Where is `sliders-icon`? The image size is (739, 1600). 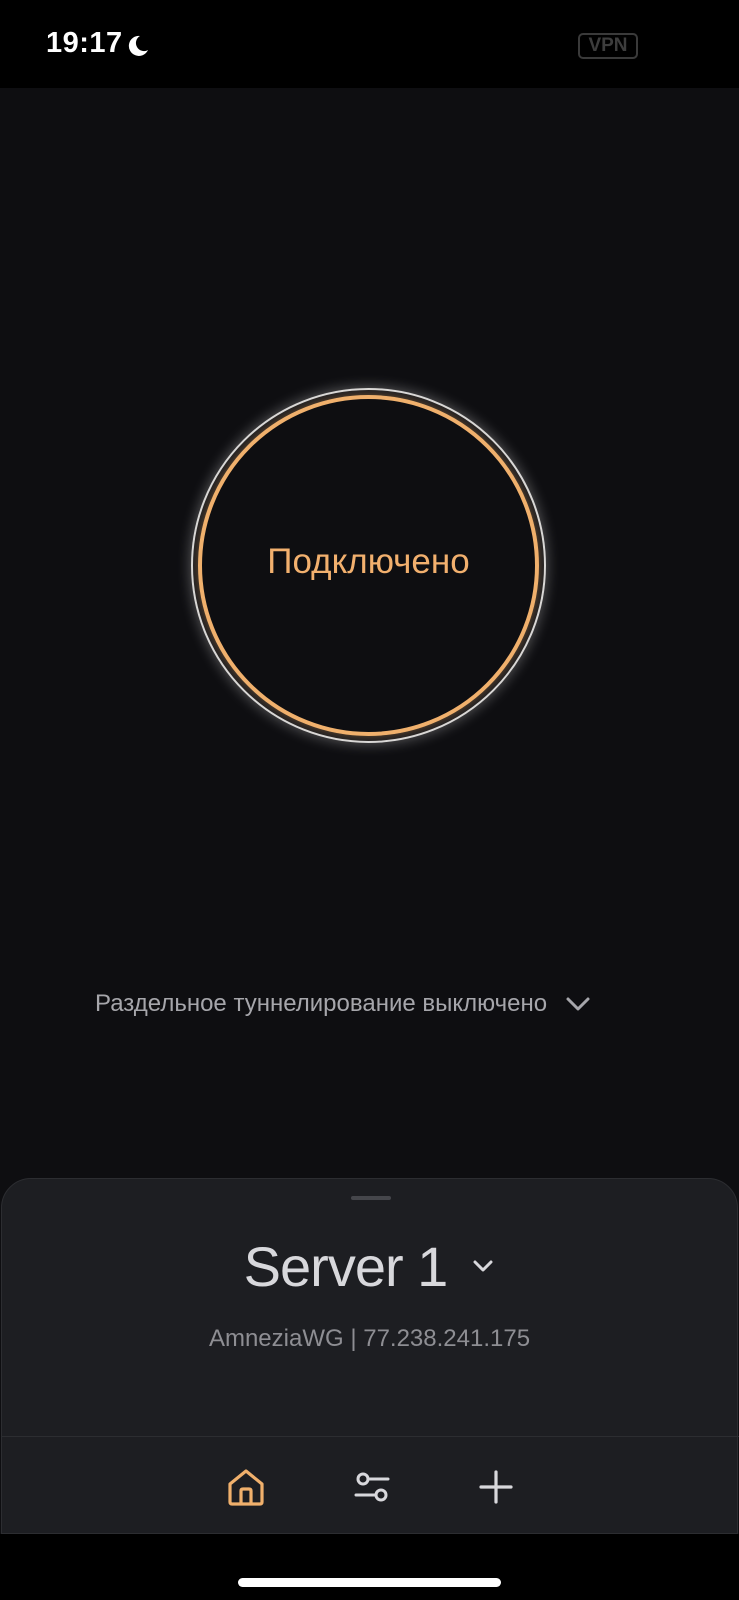
sliders-icon is located at coordinates (372, 1487).